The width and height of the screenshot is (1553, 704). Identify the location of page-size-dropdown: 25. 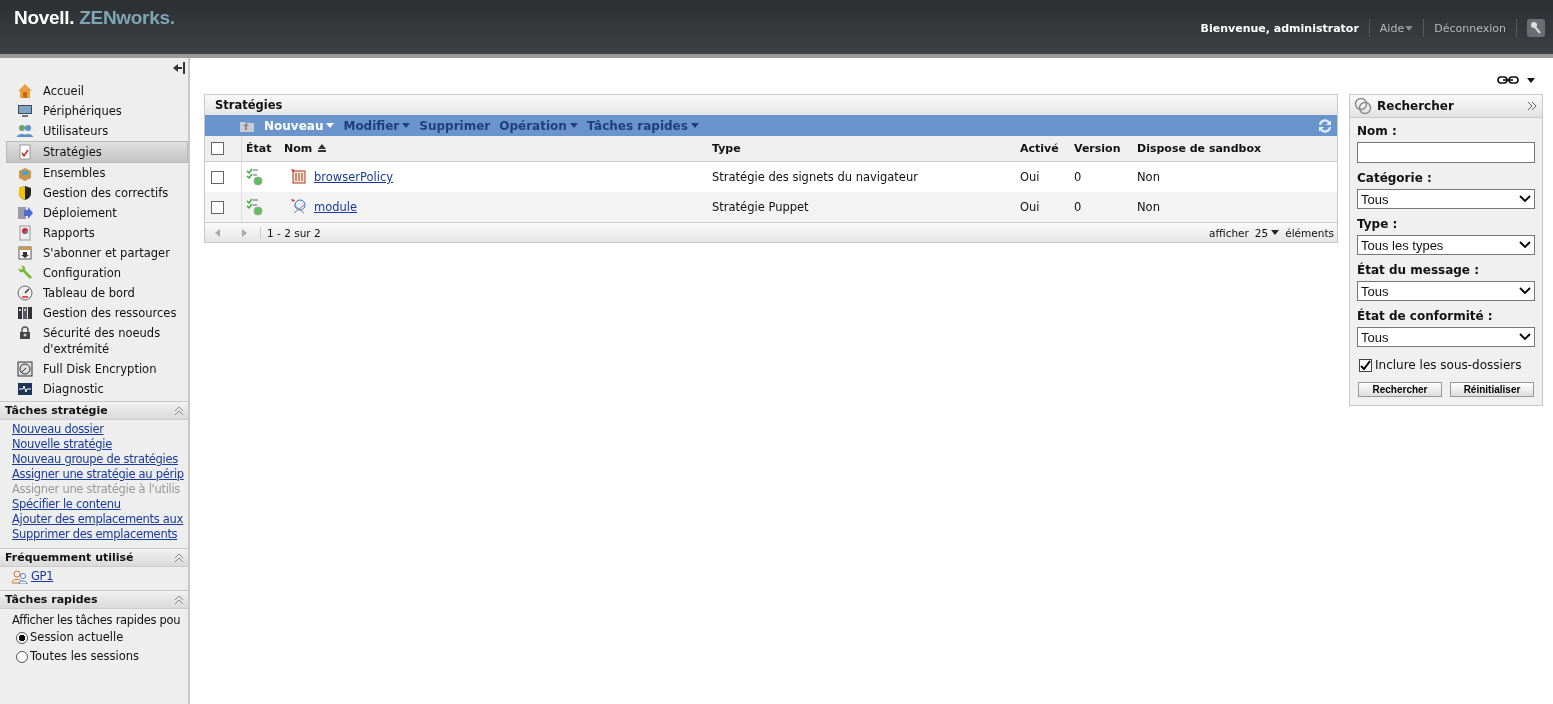
(1267, 232).